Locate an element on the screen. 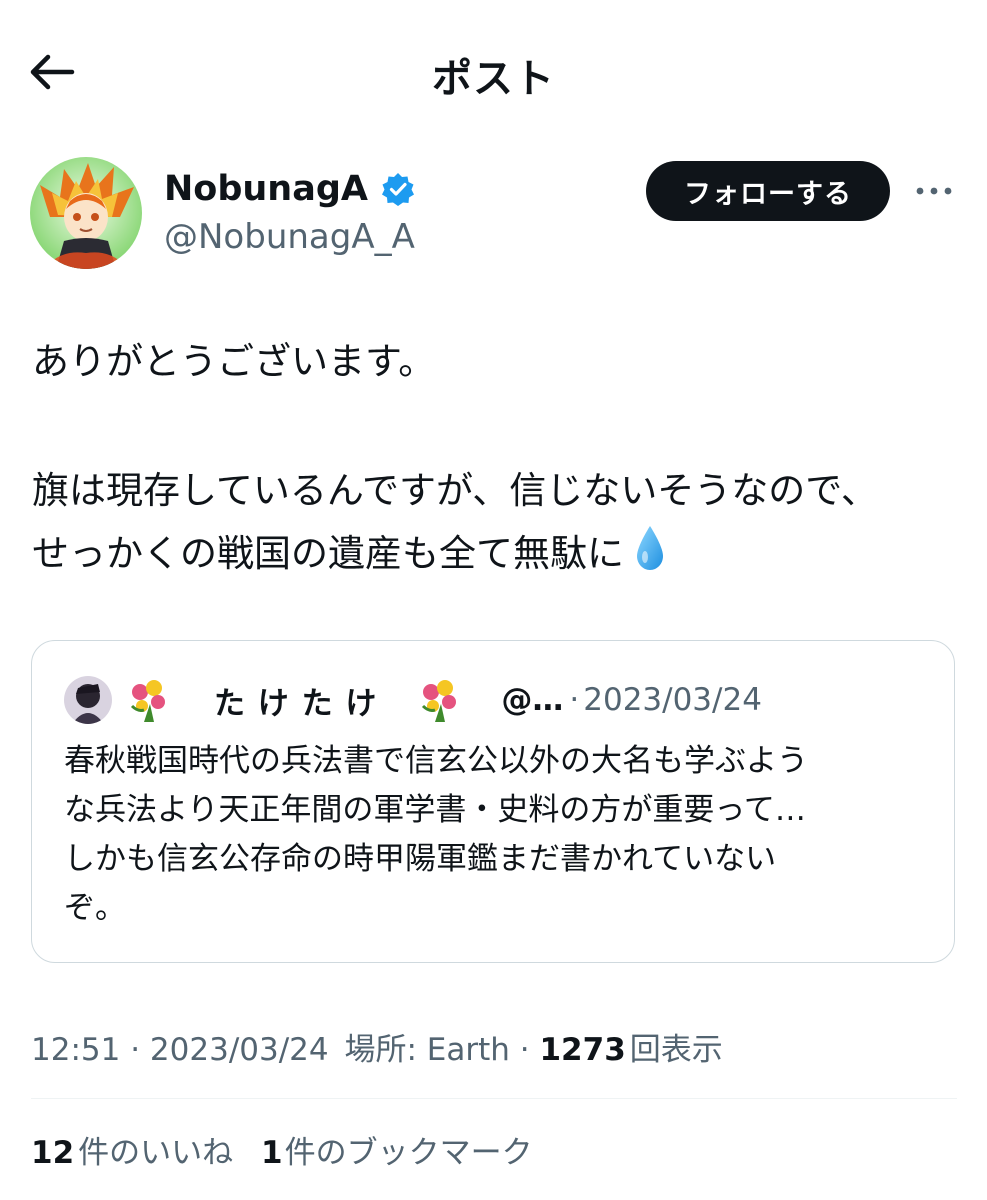  quoted-post-header: た け た け @… · 2023/03/24 is located at coordinates (499, 700).